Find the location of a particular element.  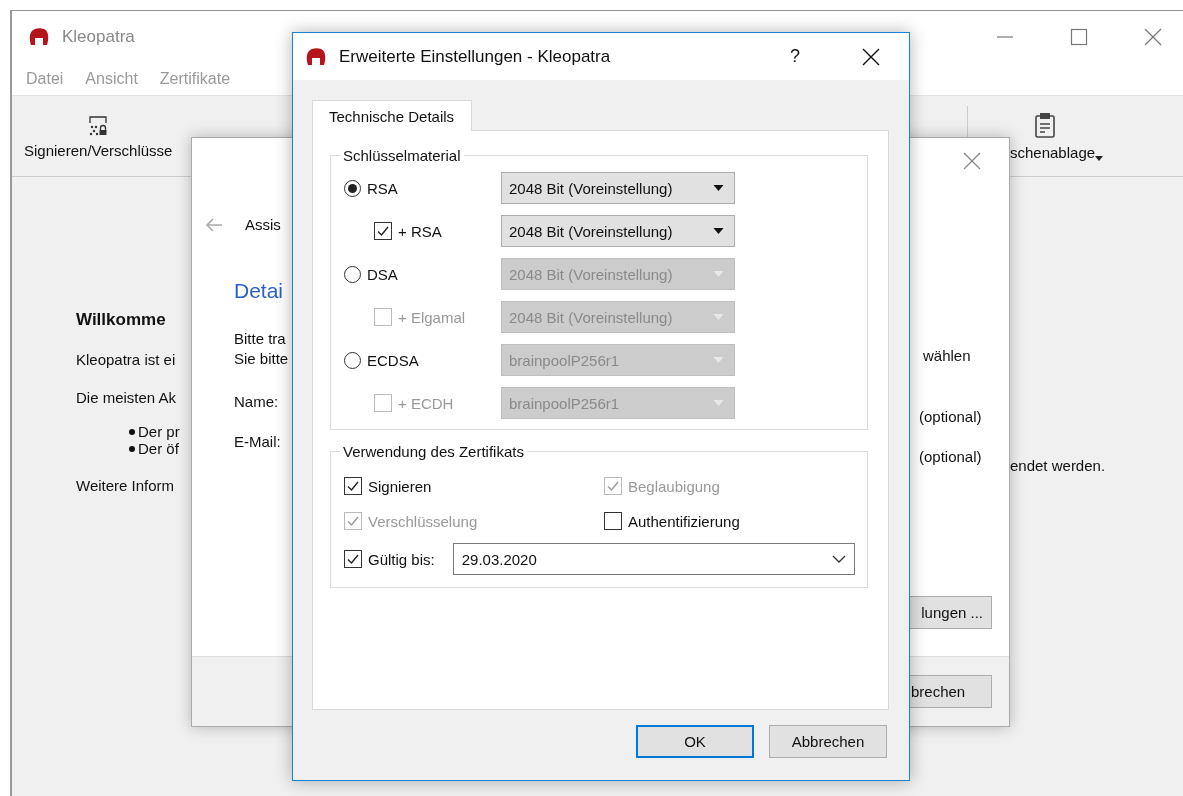

toolbar-button: Signieren/Verschlüsse is located at coordinates (98, 136).